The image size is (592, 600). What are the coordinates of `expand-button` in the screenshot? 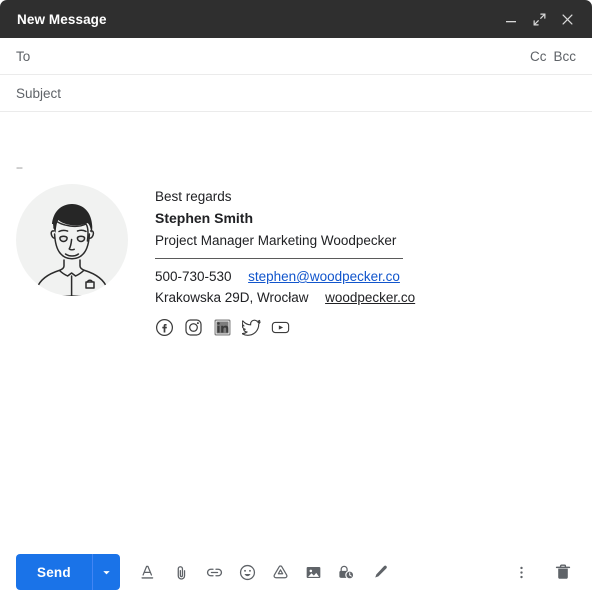 It's located at (539, 19).